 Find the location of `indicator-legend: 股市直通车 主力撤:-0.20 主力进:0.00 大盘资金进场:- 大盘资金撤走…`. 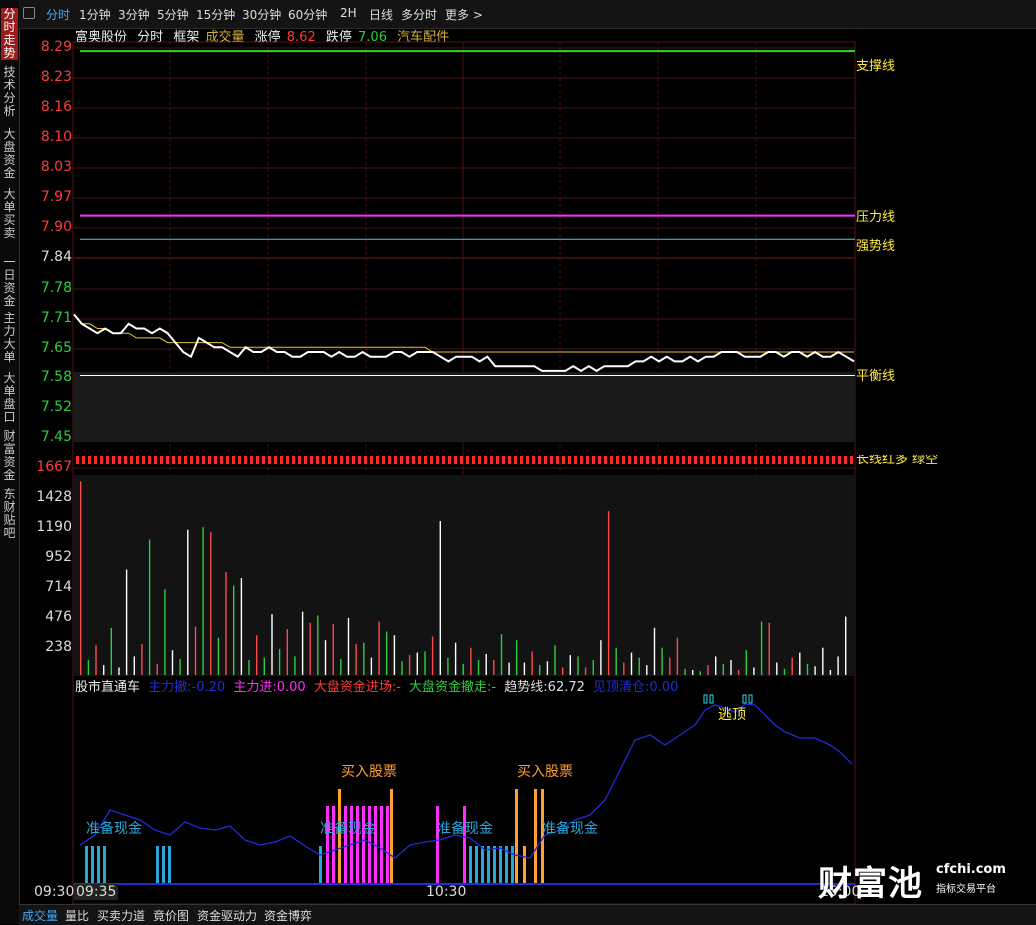

indicator-legend: 股市直通车 主力撤:-0.20 主力进:0.00 大盘资金进场:- 大盘资金撤走… is located at coordinates (378, 685).